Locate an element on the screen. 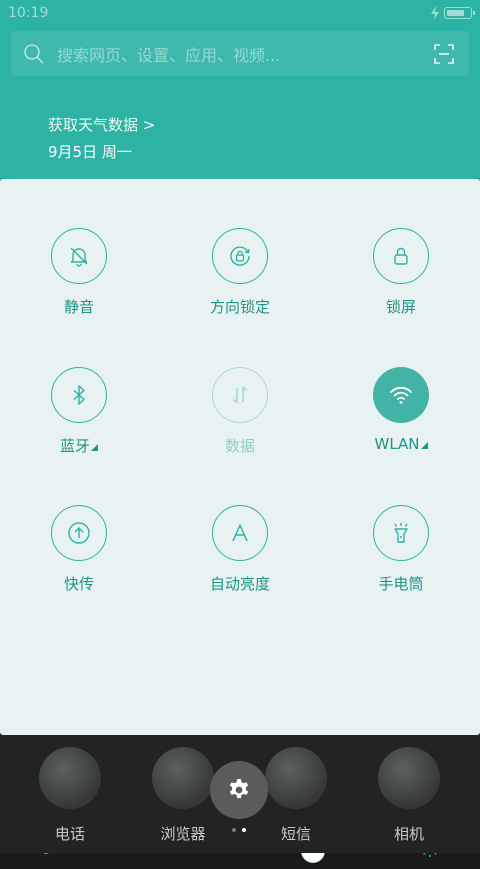 This screenshot has width=480, height=869. toggle-quick-transfer: 快传 is located at coordinates (79, 549).